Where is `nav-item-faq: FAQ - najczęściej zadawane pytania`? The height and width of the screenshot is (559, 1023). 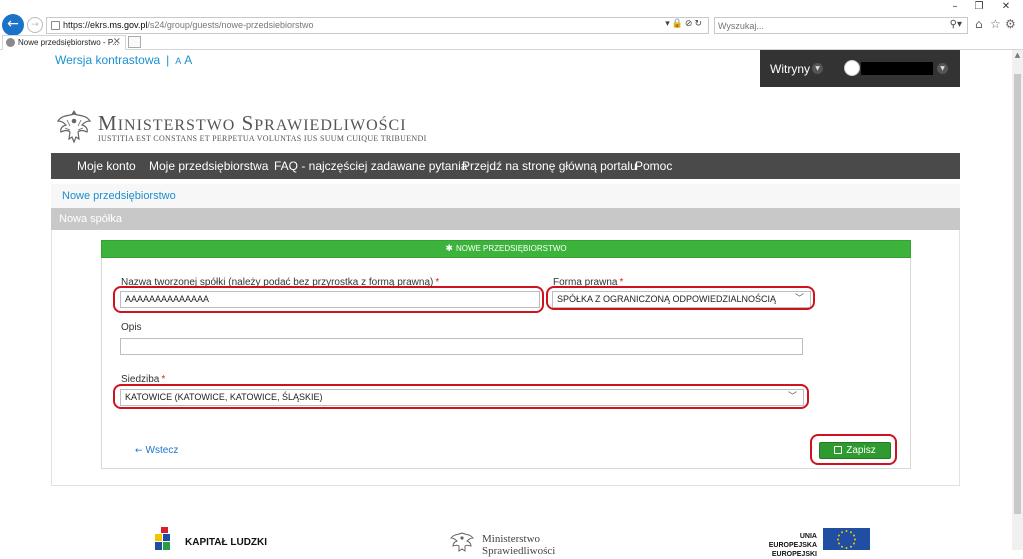
nav-item-faq: FAQ - najczęściej zadawane pytania is located at coordinates (370, 166).